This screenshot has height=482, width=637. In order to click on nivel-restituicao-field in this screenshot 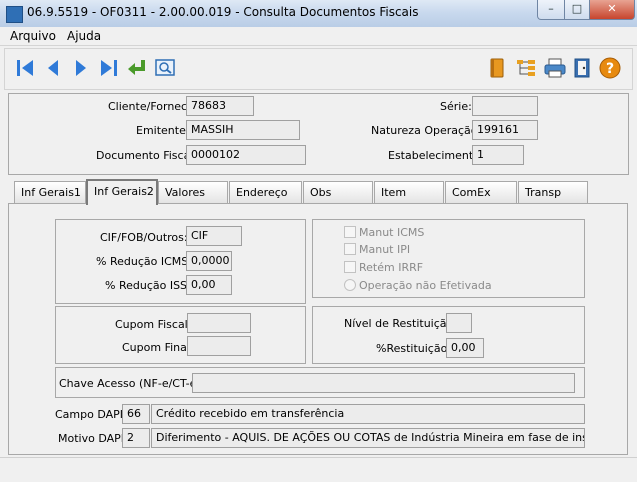, I will do `click(459, 323)`.